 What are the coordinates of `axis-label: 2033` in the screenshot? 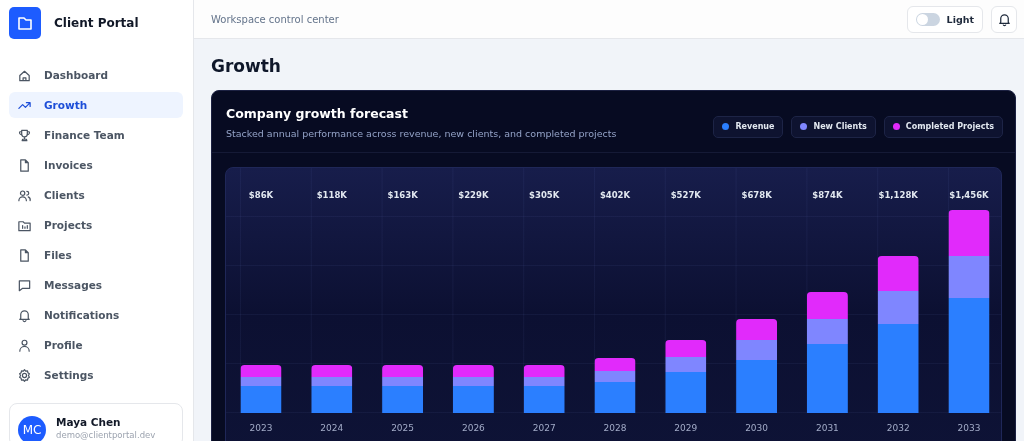 It's located at (969, 428).